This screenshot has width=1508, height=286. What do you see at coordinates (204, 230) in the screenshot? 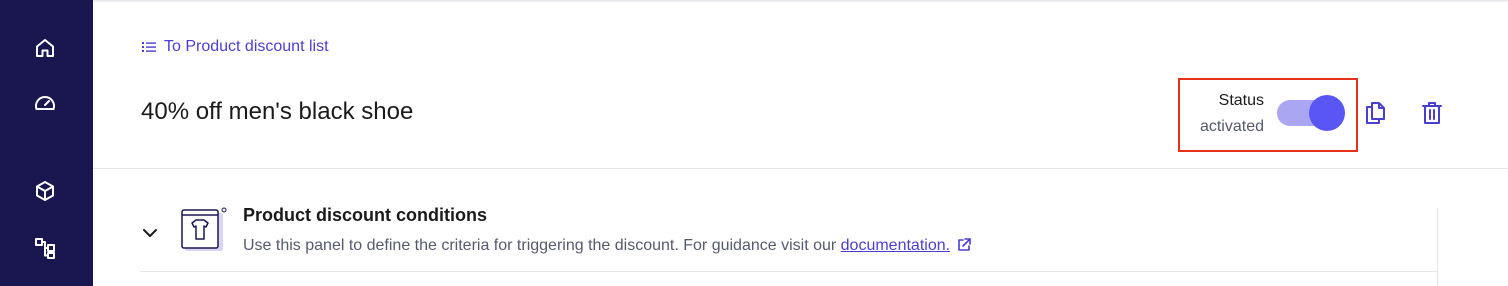
I see `tshirt-product-illustration-icon` at bounding box center [204, 230].